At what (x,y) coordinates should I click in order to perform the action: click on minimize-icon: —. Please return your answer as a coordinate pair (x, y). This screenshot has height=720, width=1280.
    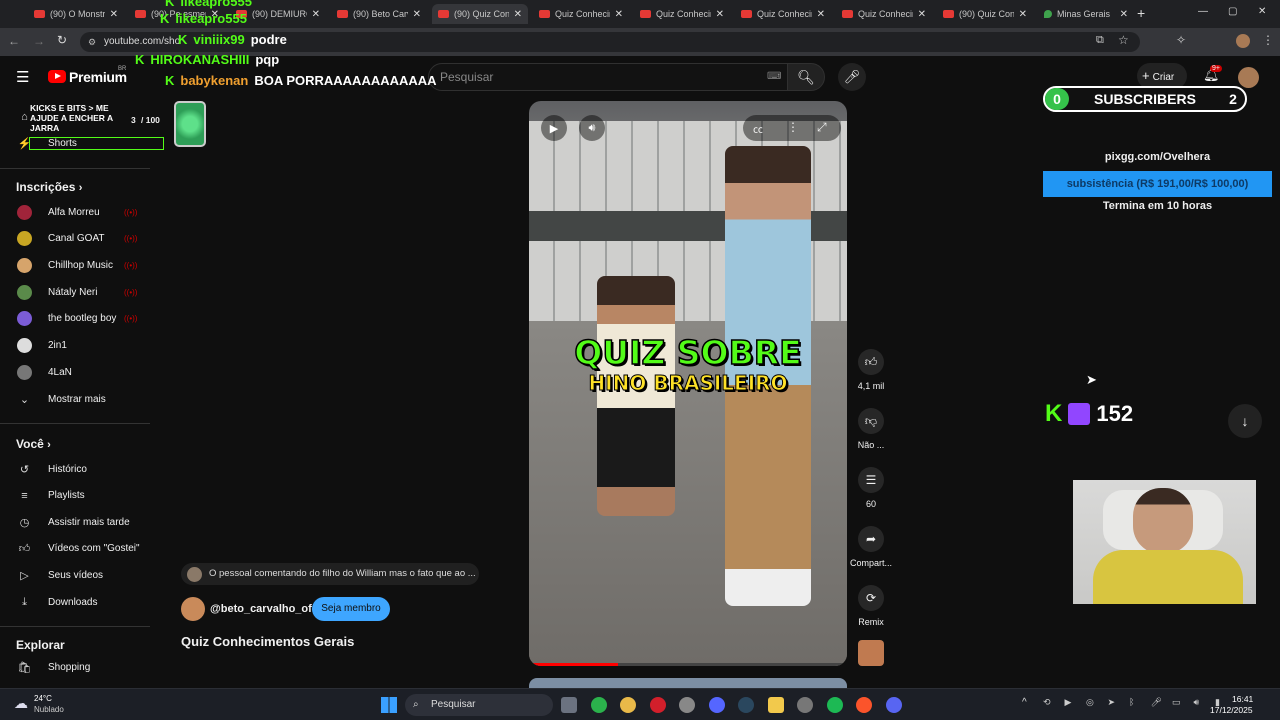
    Looking at the image, I should click on (1203, 11).